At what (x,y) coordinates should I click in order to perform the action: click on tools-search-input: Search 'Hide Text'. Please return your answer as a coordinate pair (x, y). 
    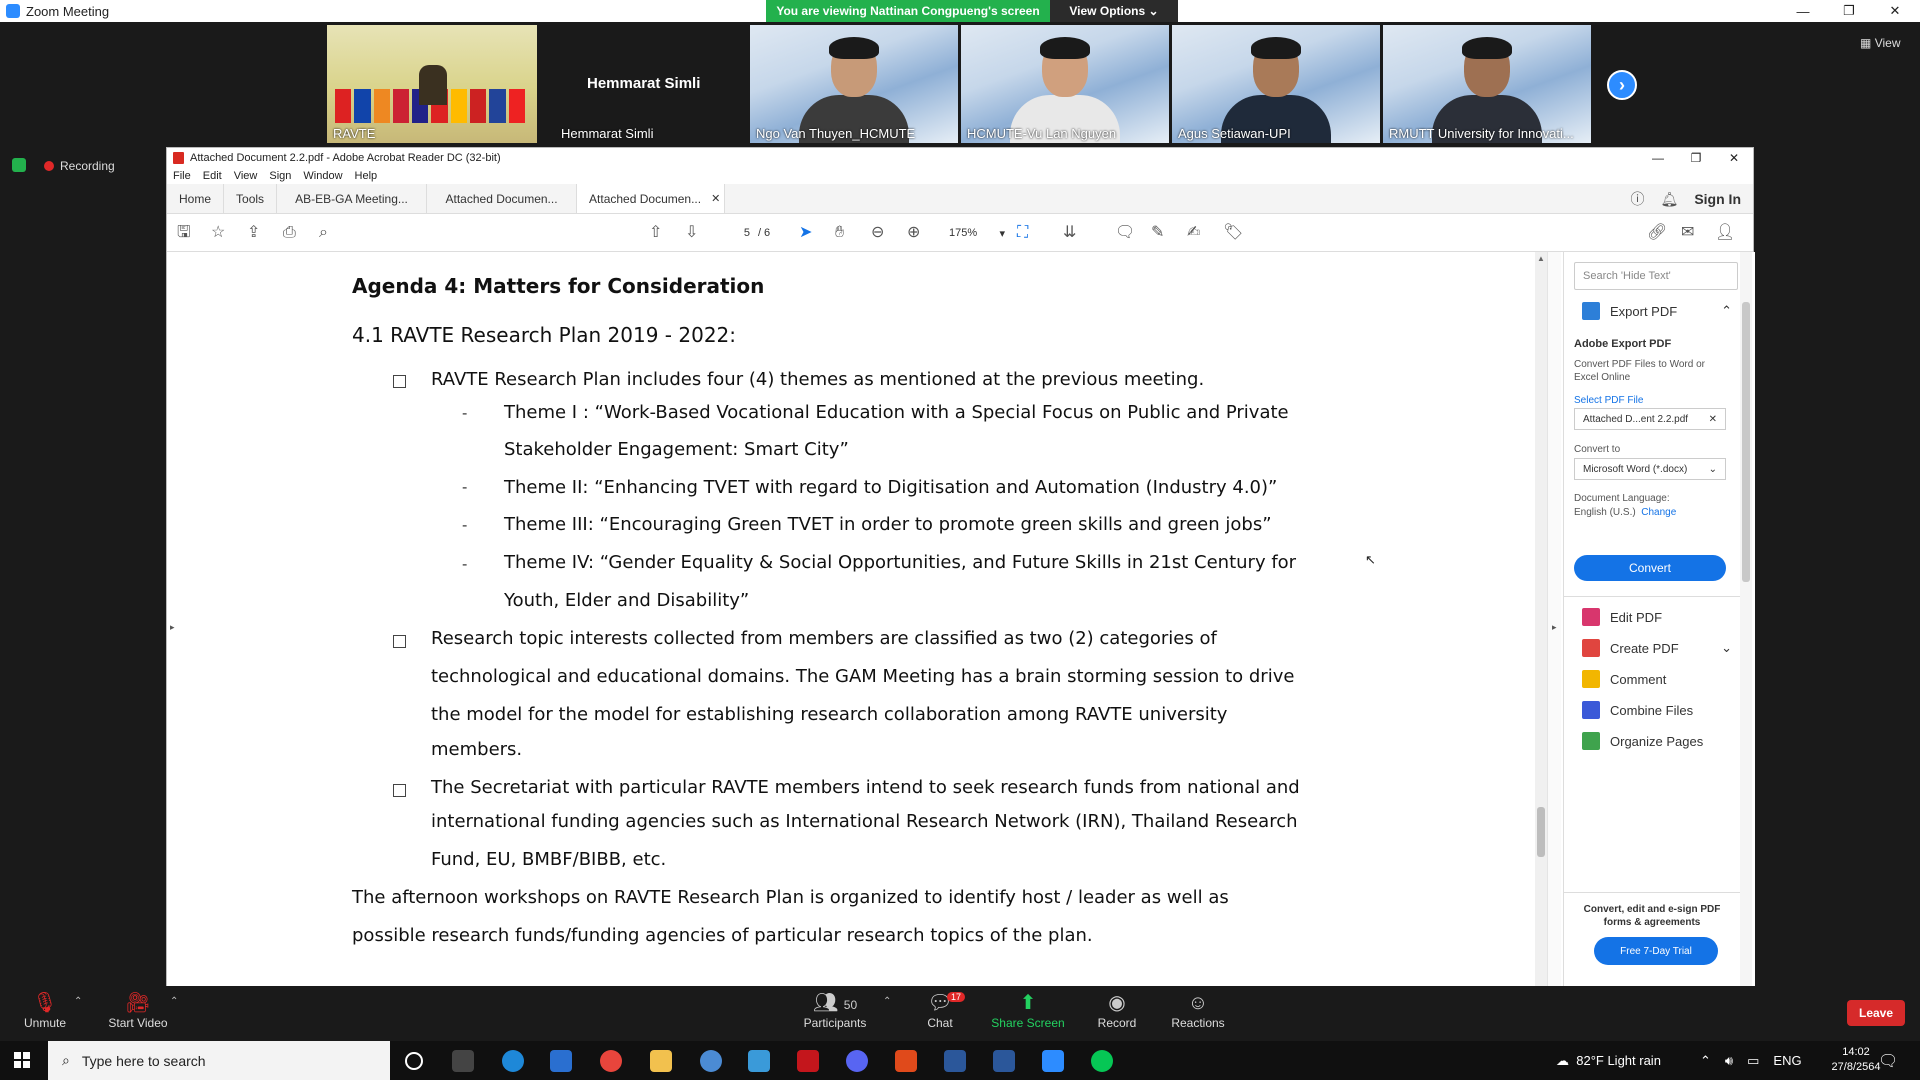
    Looking at the image, I should click on (1656, 276).